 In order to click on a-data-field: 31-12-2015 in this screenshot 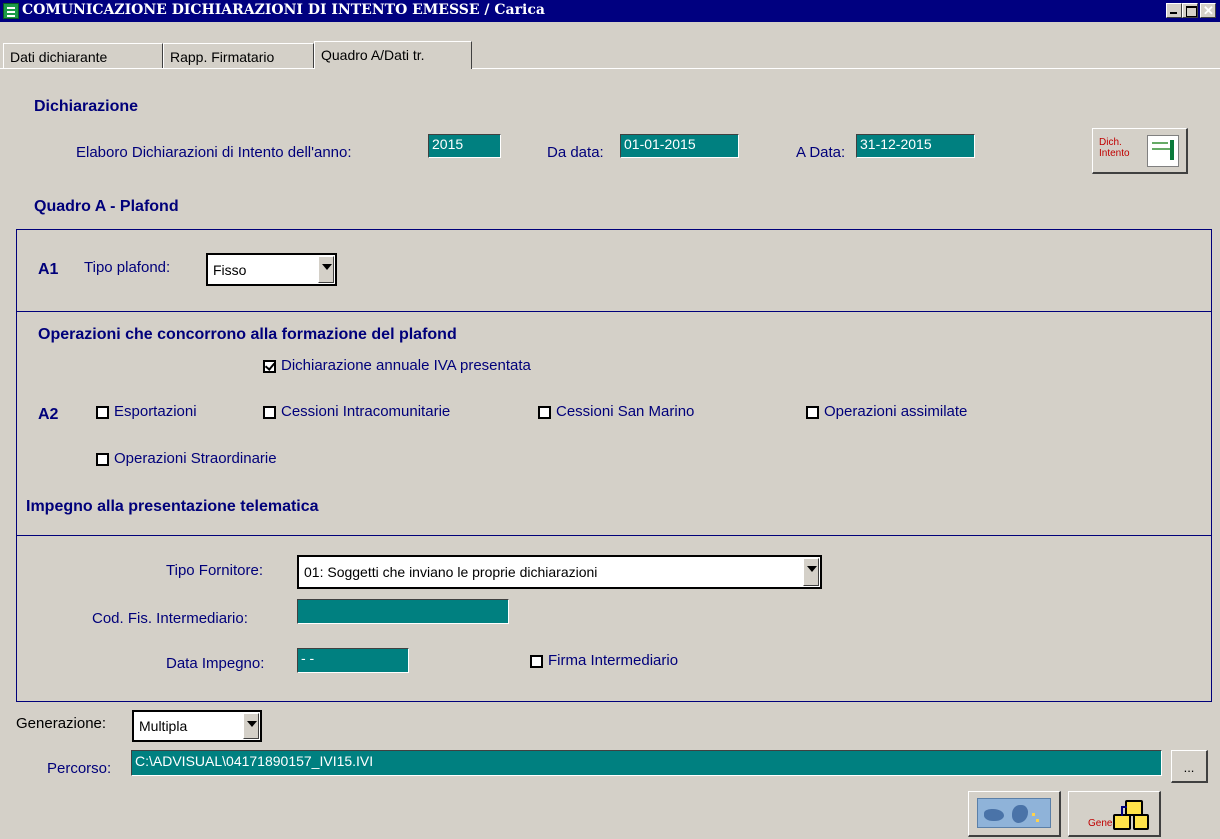, I will do `click(915, 146)`.